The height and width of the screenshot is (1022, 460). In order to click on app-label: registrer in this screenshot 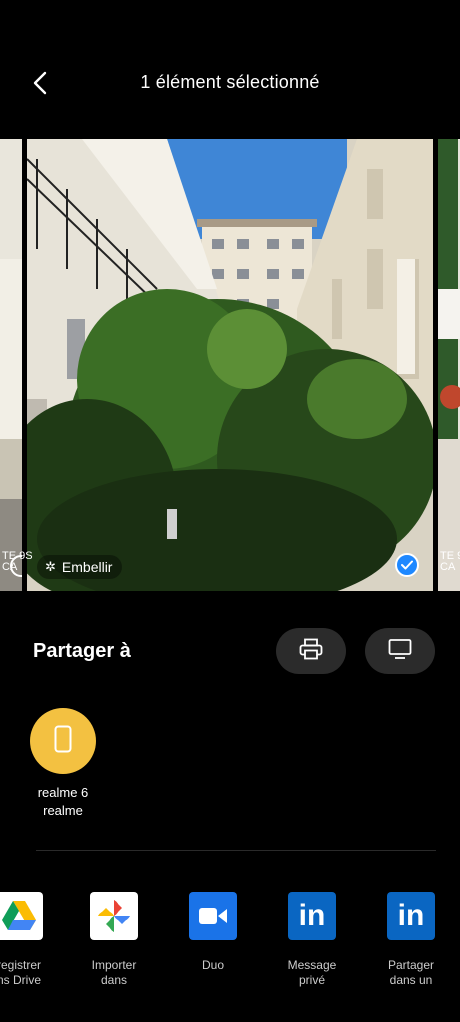, I will do `click(20, 965)`.